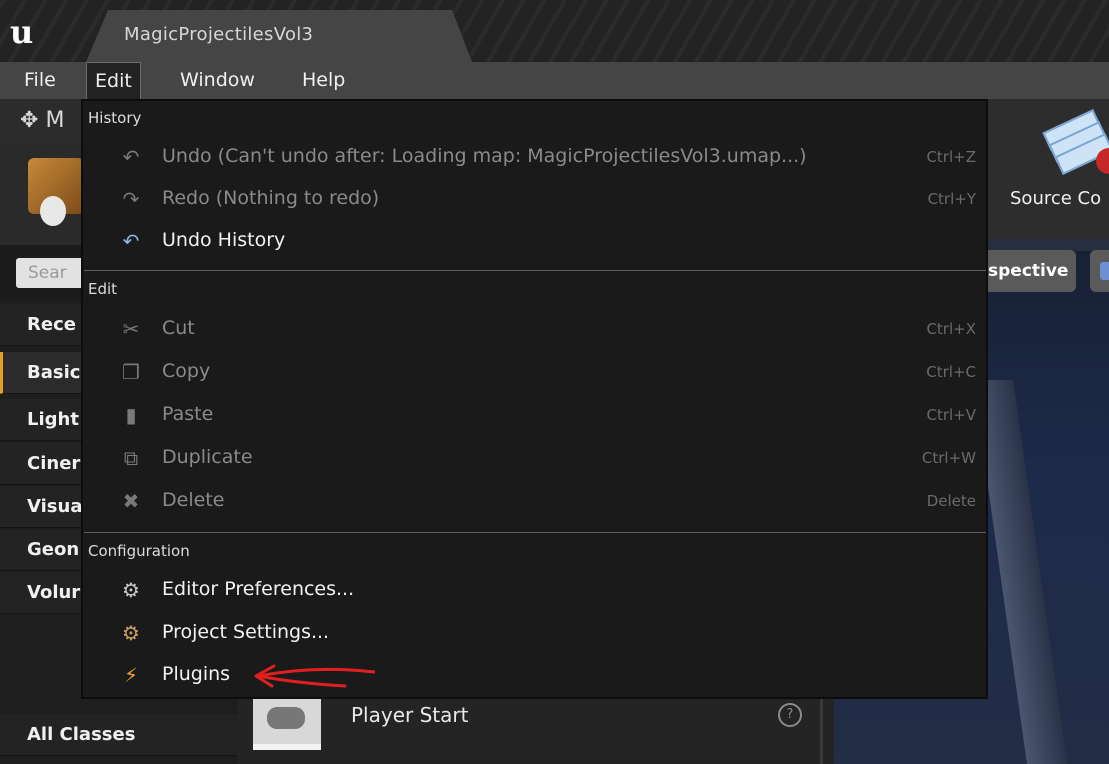 The height and width of the screenshot is (764, 1109). Describe the element at coordinates (131, 415) in the screenshot. I see `paste-icon: ▮` at that location.